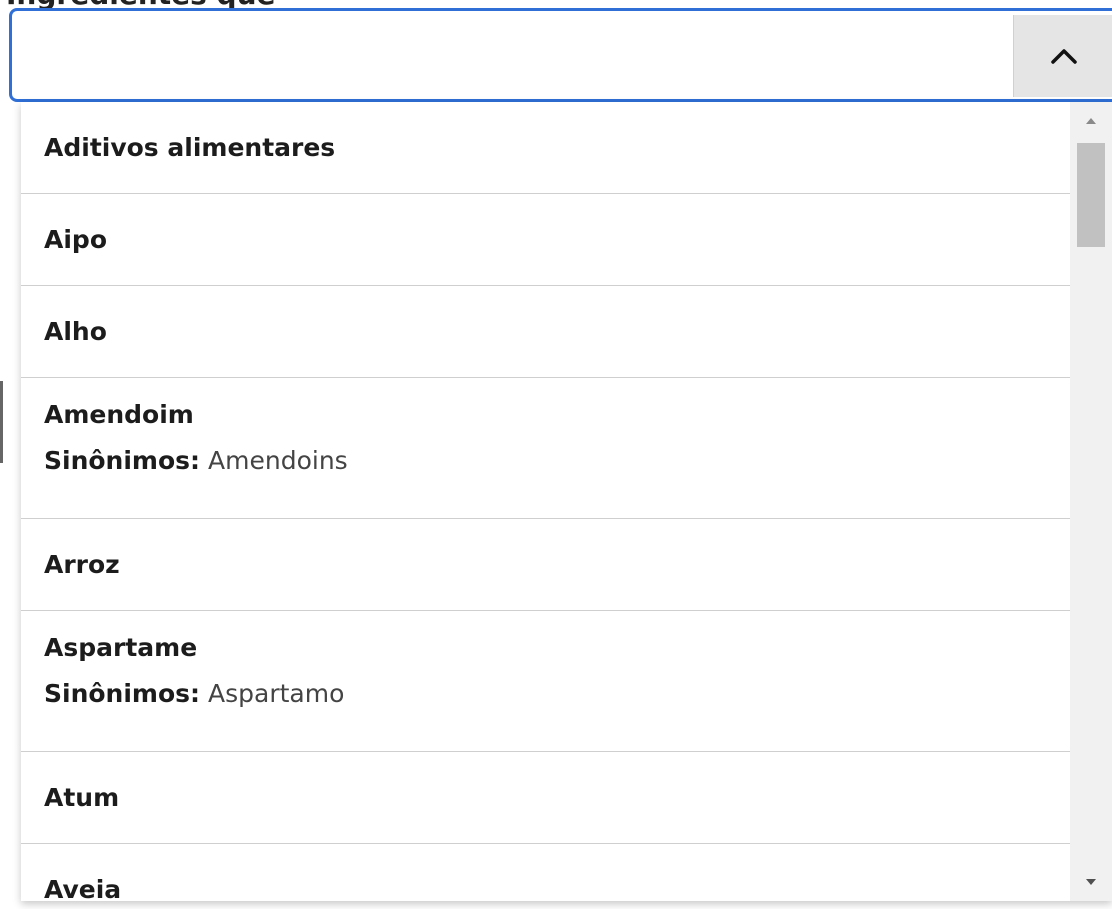  I want to click on scroll-down-arrow-icon, so click(1091, 882).